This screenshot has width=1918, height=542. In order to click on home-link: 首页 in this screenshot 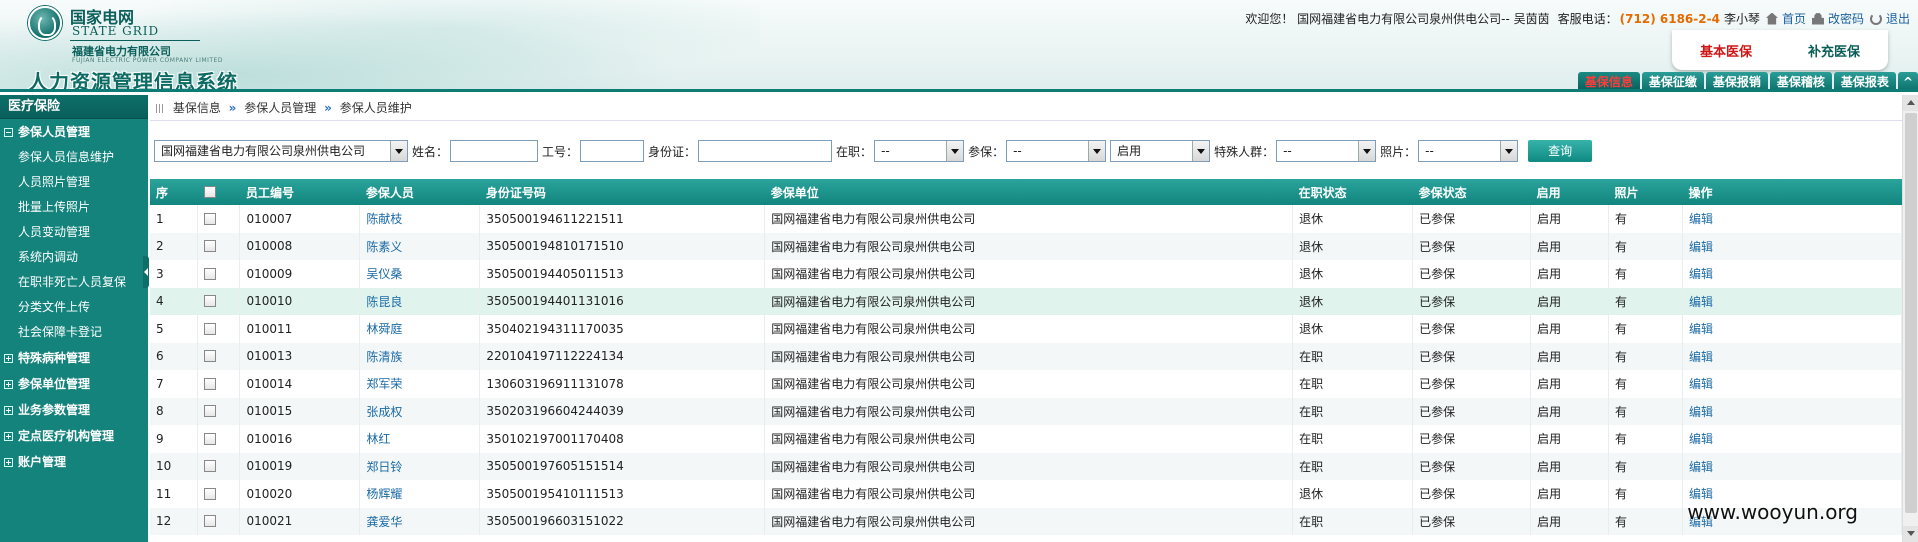, I will do `click(1794, 18)`.